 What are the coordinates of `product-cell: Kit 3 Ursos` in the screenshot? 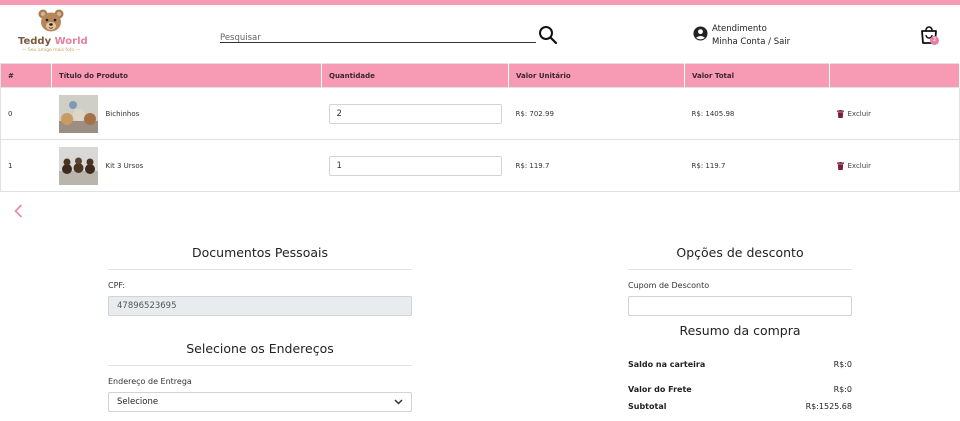 It's located at (186, 165).